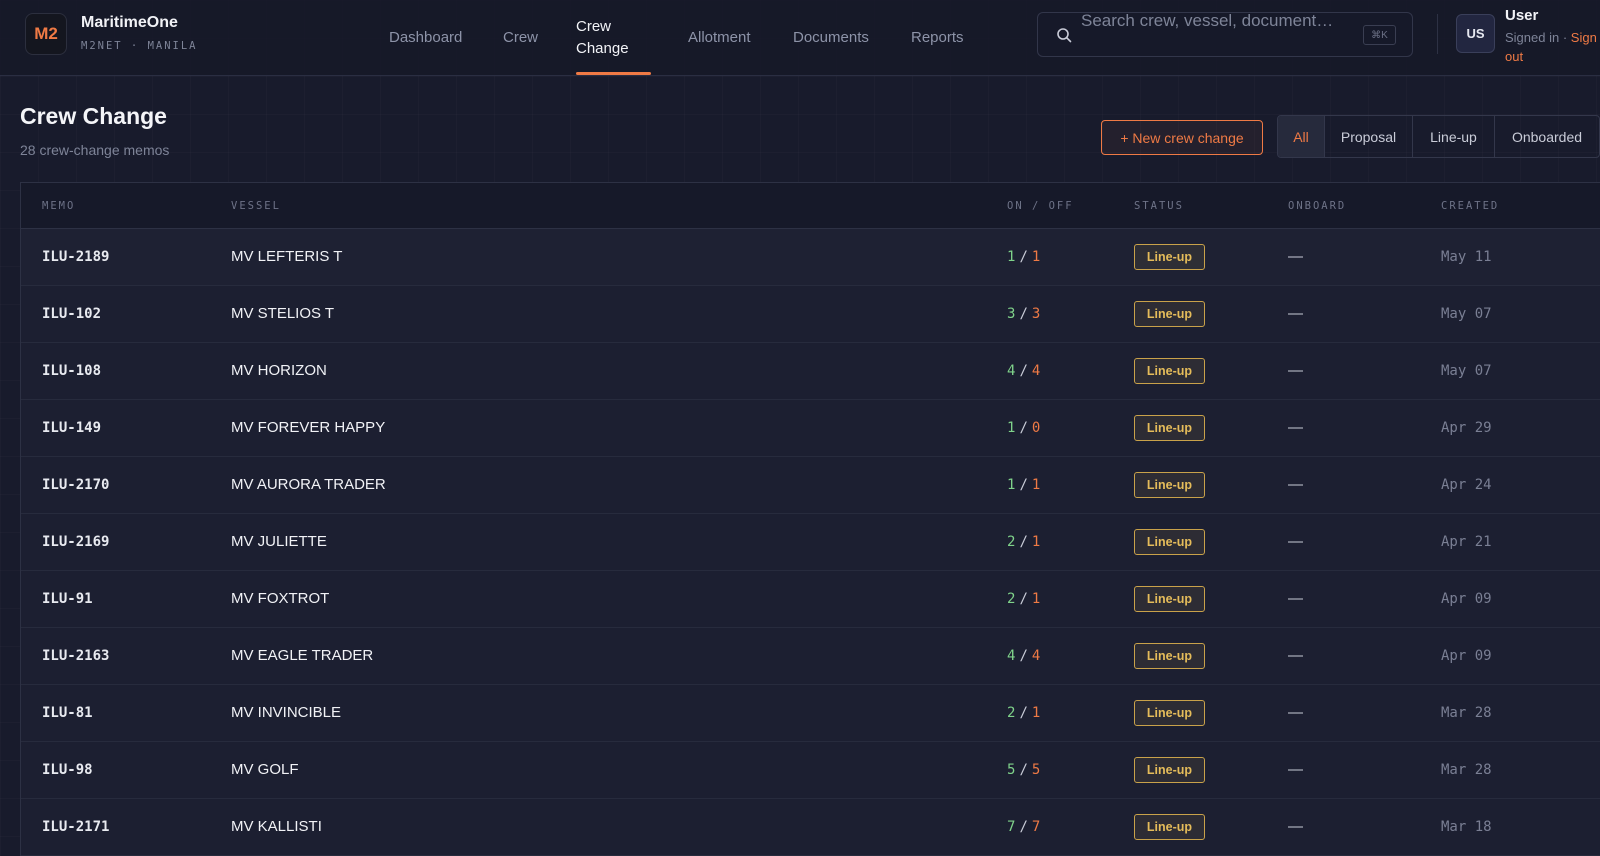 This screenshot has width=1600, height=856. I want to click on nav-documents: Documents, so click(831, 37).